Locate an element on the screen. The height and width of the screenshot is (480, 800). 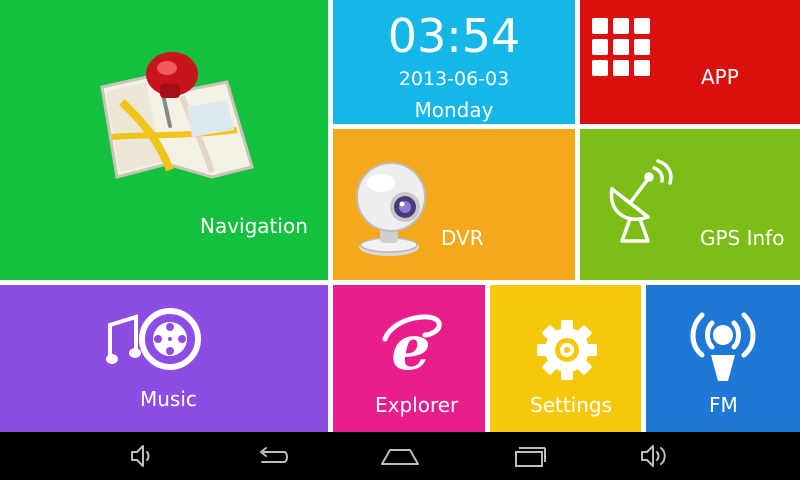
home-button is located at coordinates (400, 456).